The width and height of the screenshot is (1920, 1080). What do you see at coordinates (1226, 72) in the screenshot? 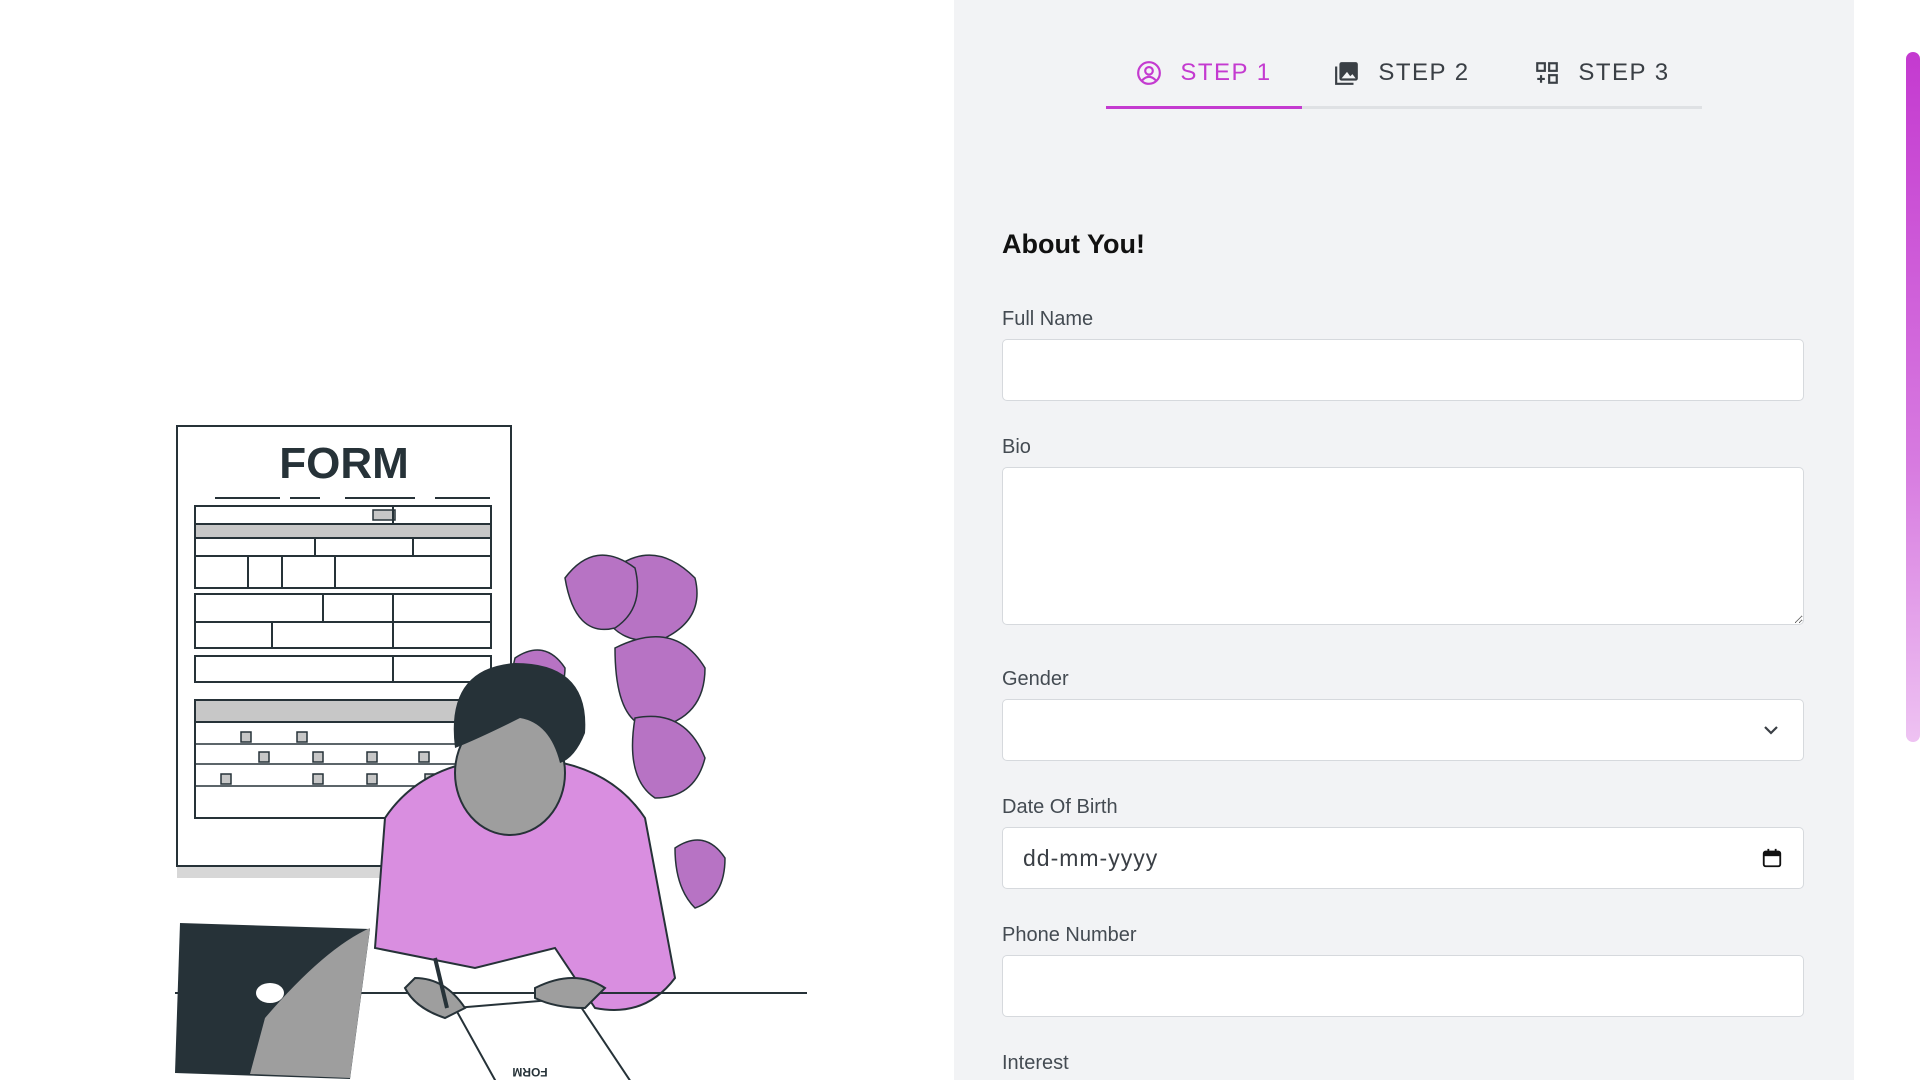
I see `tab-step-1-label: STEP 1` at bounding box center [1226, 72].